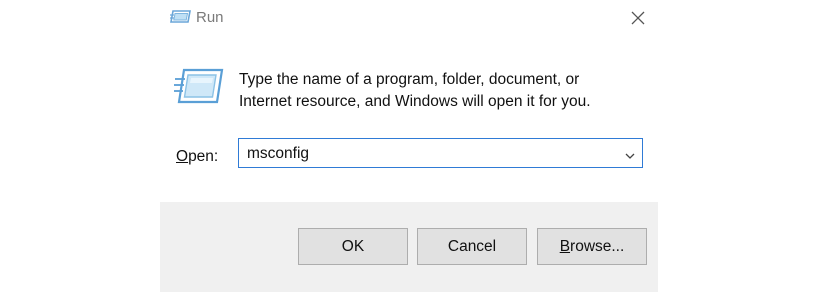 This screenshot has width=840, height=292. I want to click on ok-button: OK, so click(353, 246).